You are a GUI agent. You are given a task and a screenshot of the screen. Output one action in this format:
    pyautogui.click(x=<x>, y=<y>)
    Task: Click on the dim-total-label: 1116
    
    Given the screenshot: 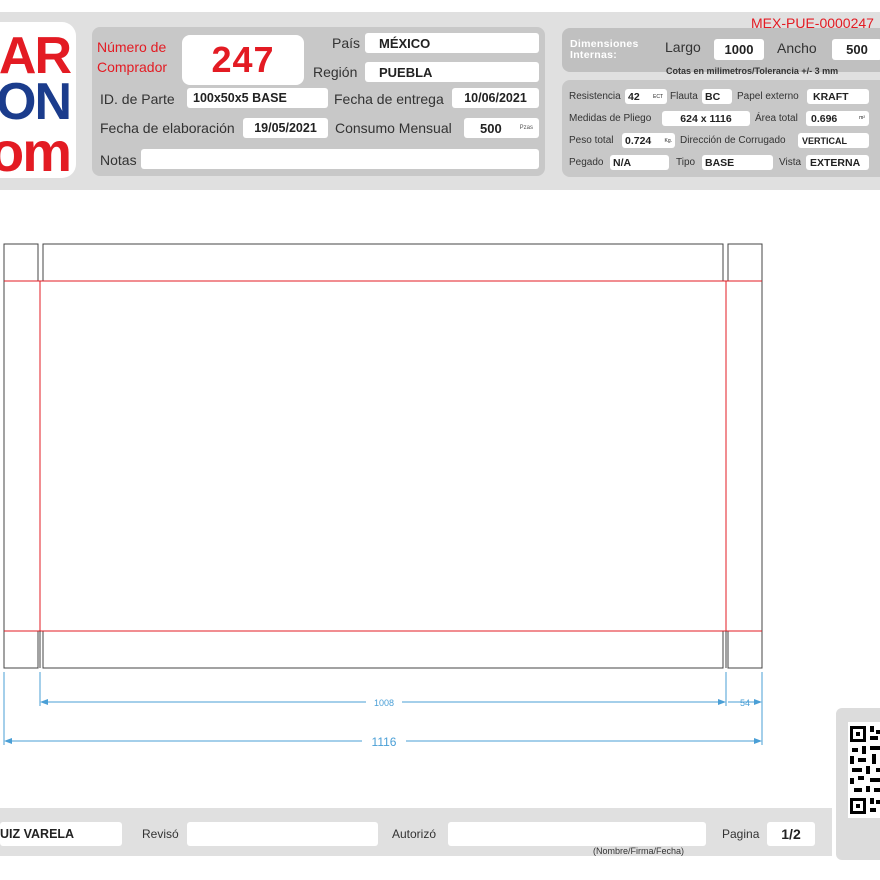 What is the action you would take?
    pyautogui.click(x=384, y=742)
    